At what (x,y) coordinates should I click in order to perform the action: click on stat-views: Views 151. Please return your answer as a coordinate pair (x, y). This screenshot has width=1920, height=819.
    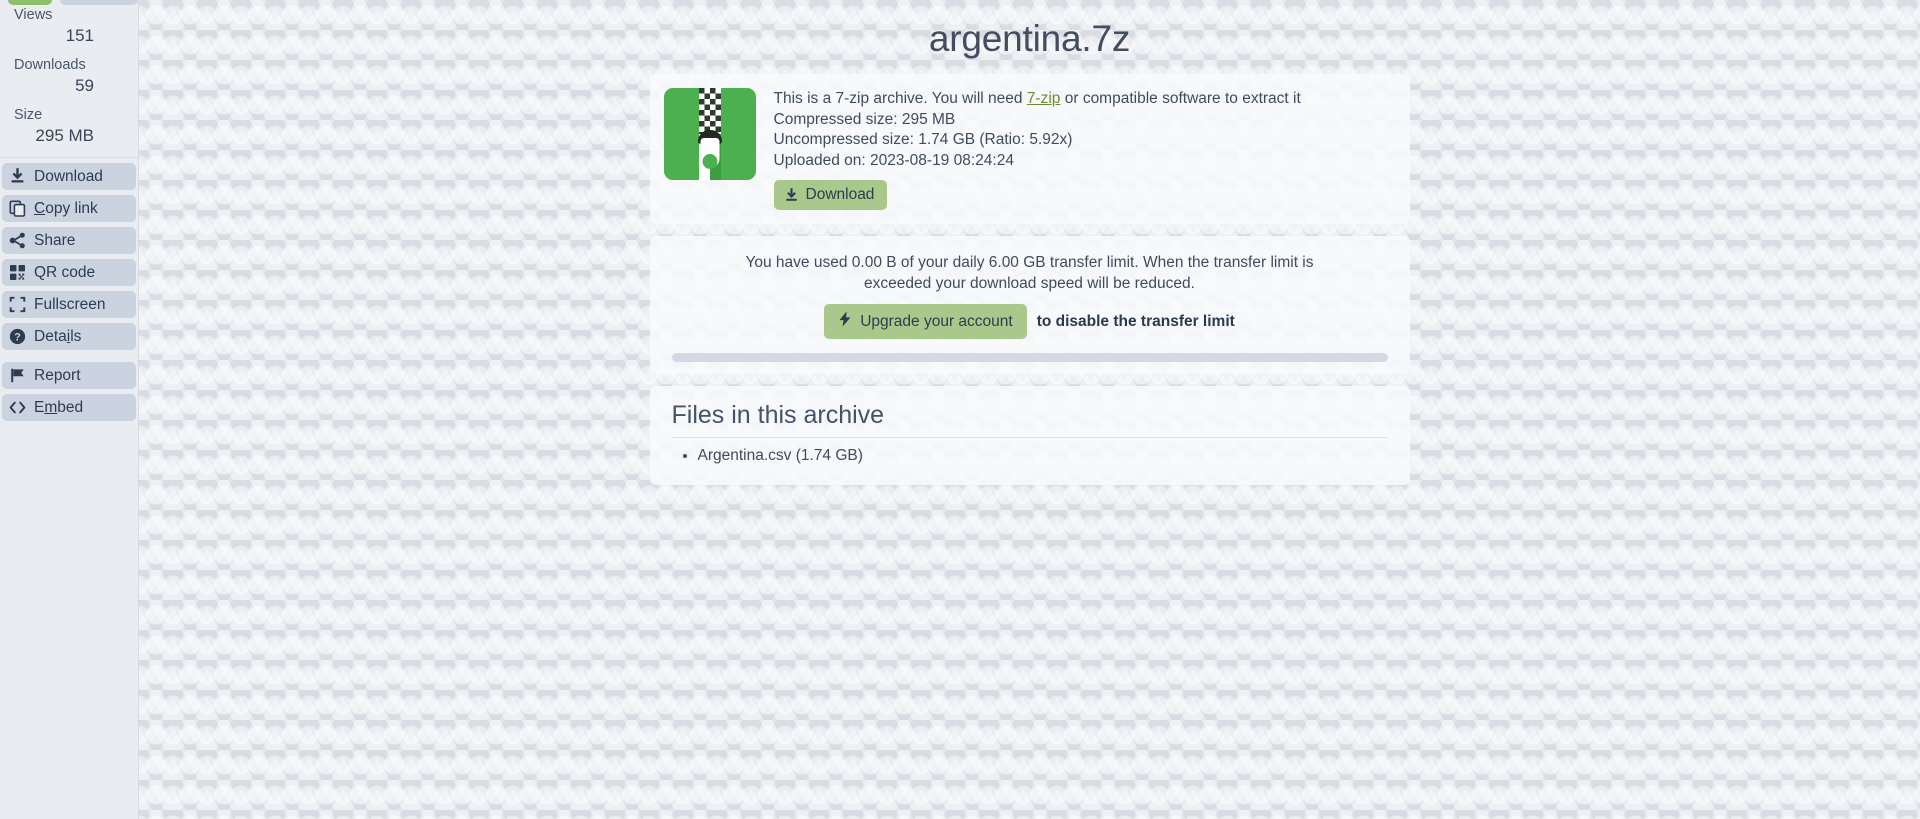
    Looking at the image, I should click on (68, 26).